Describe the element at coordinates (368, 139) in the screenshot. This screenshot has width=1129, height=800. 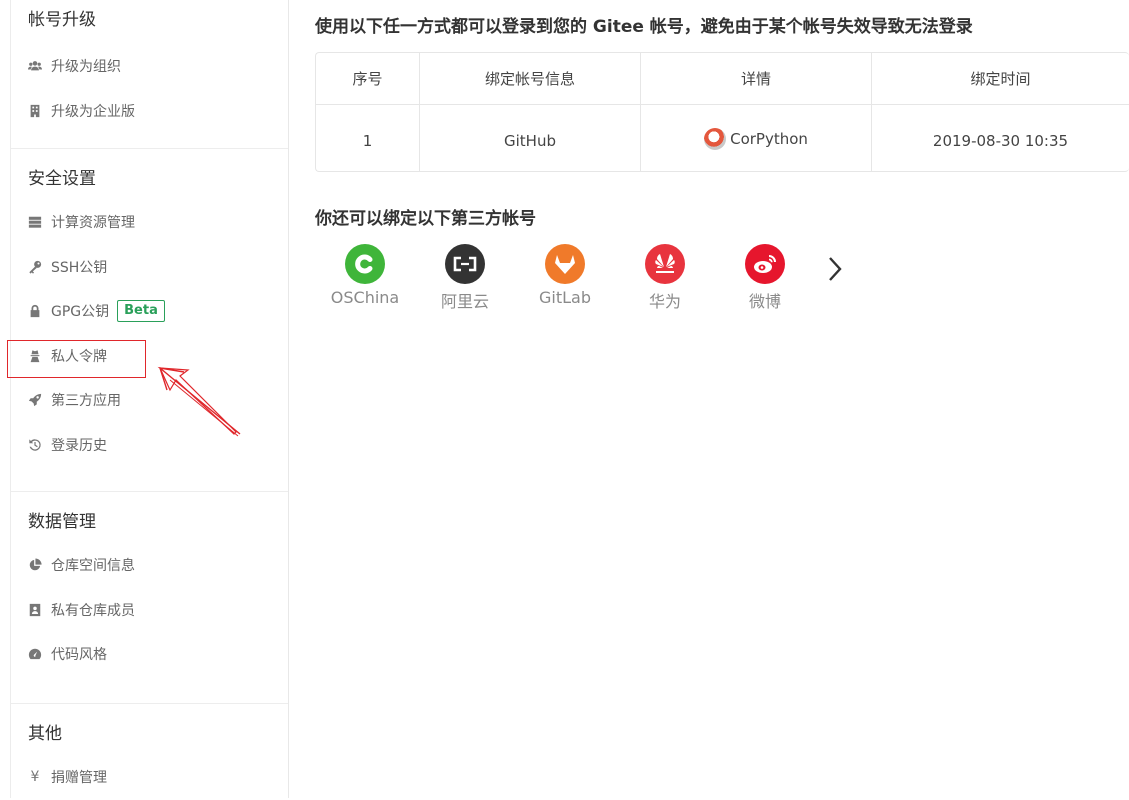
I see `table-cell-index: 1` at that location.